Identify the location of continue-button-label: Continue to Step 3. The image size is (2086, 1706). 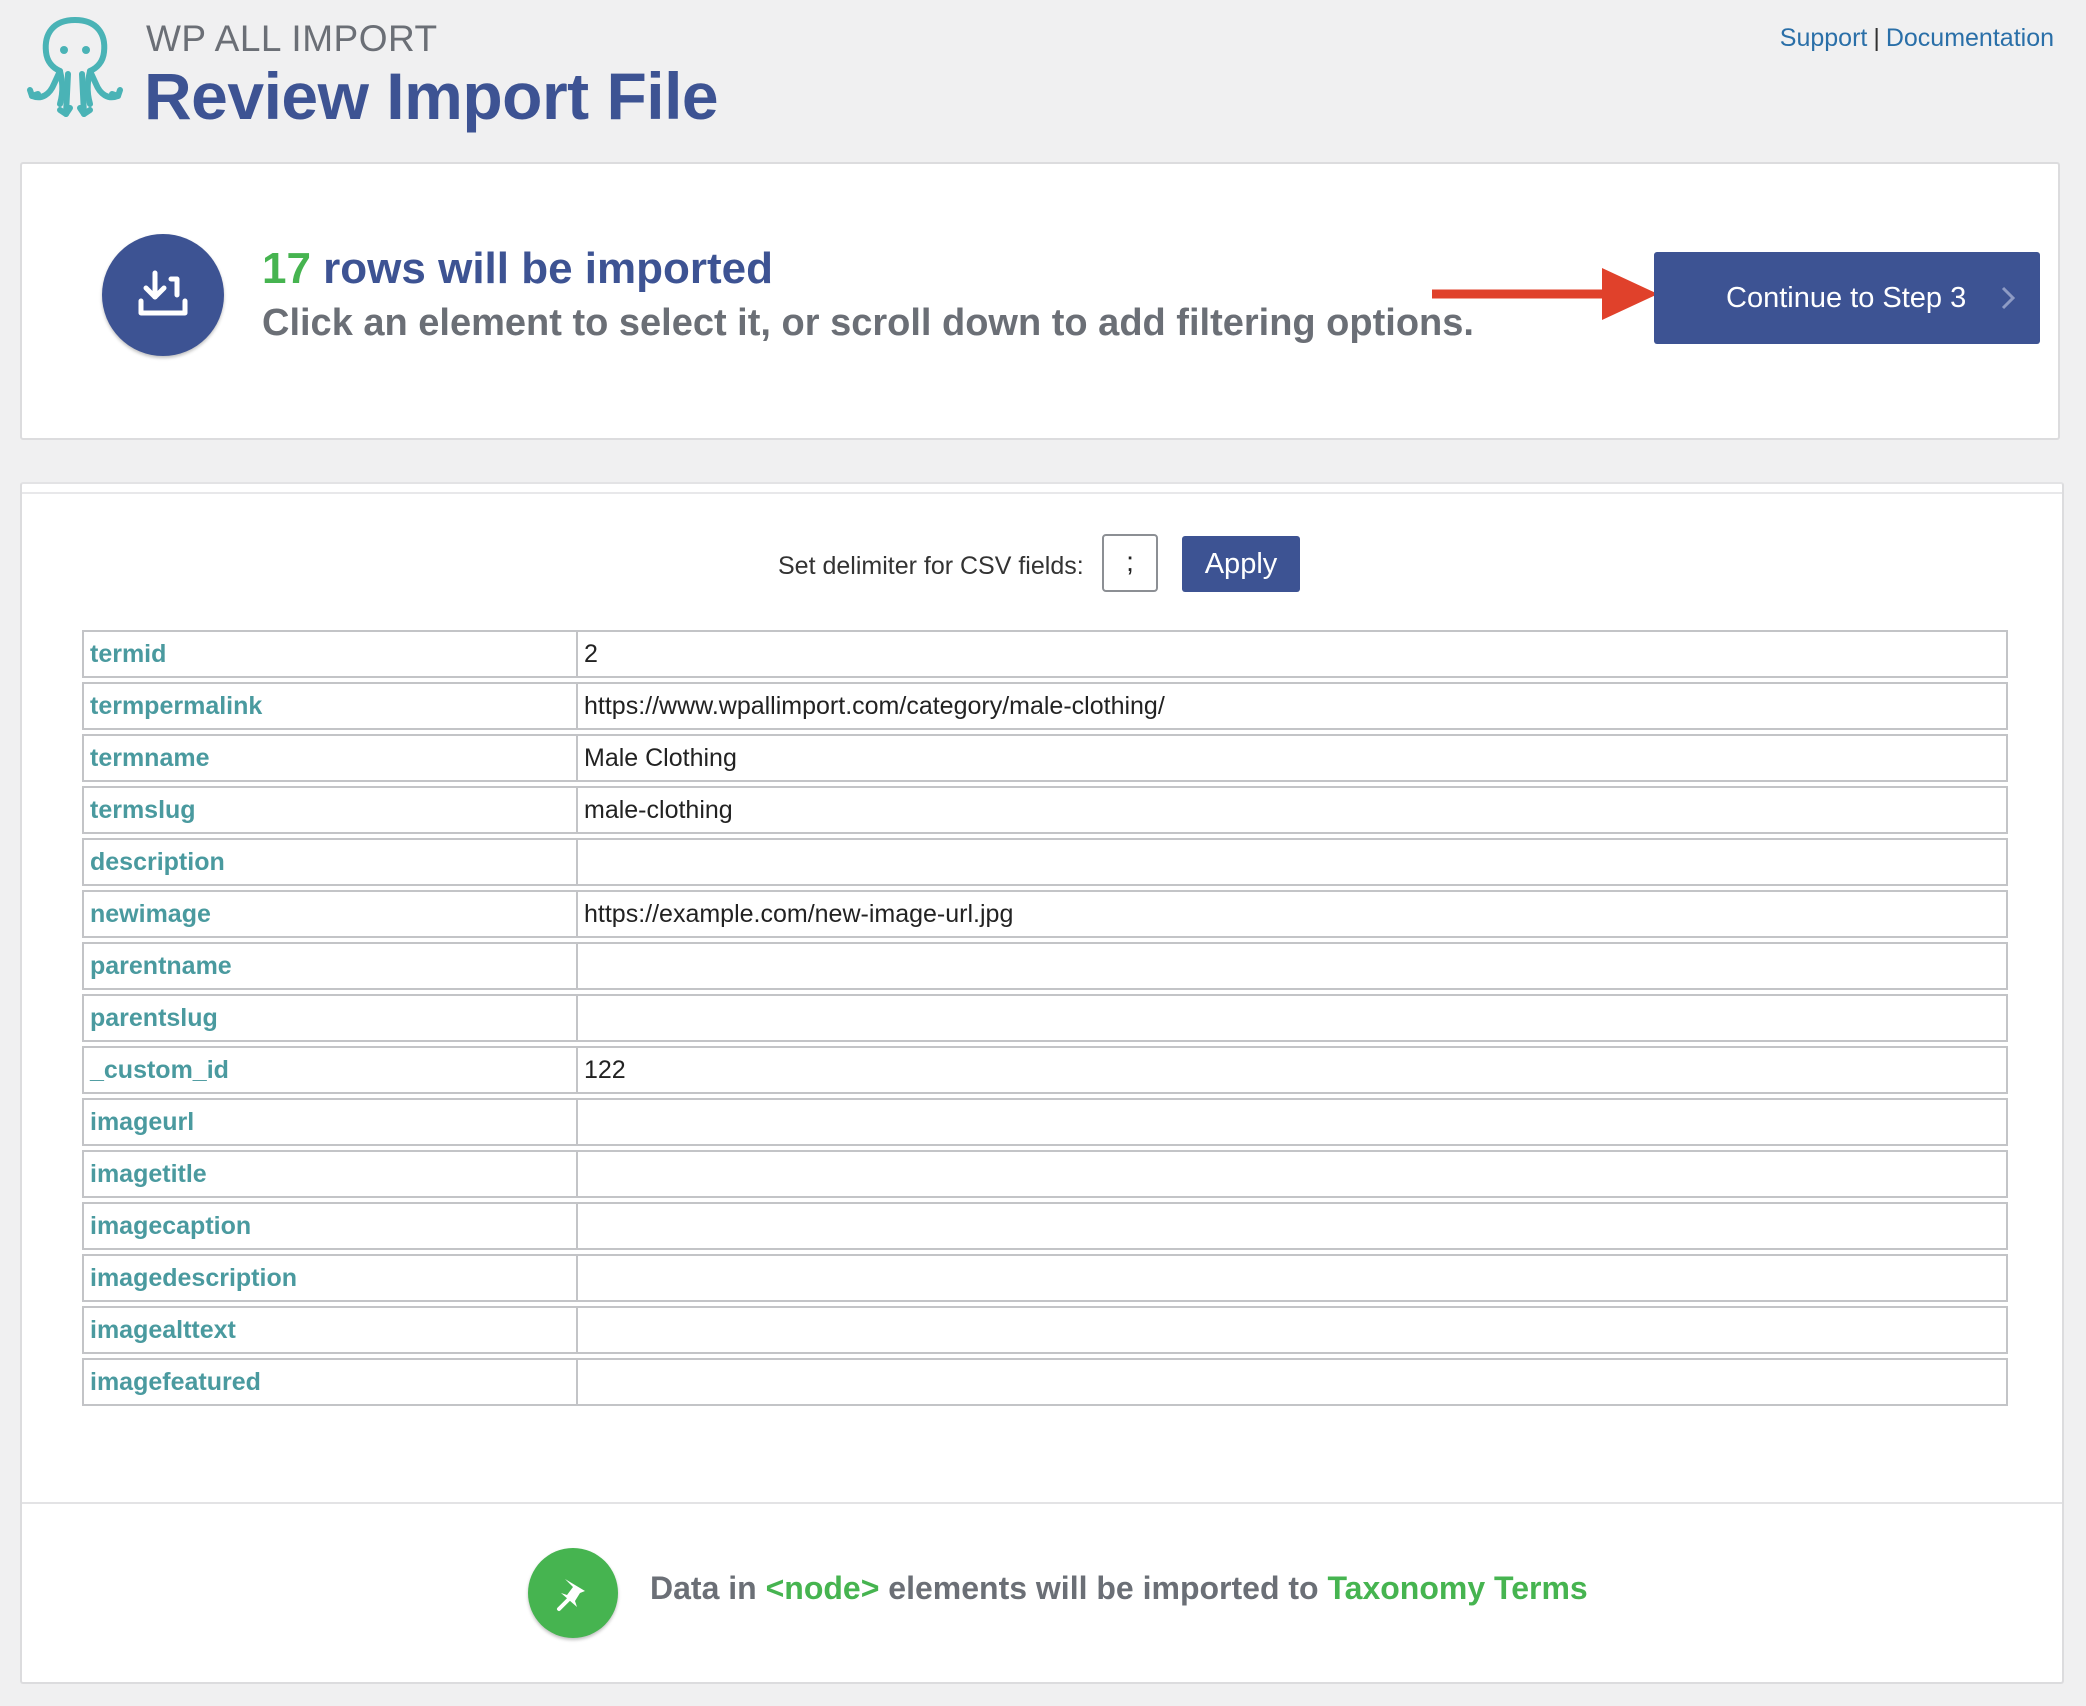
(1846, 297).